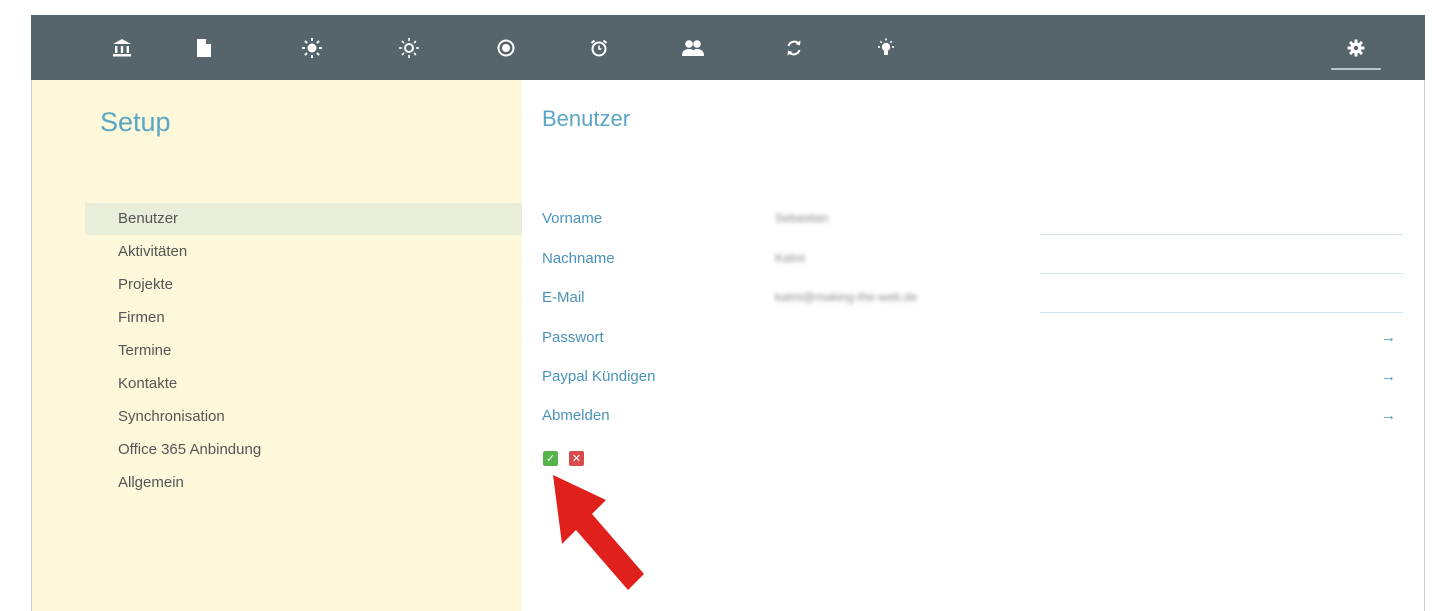  Describe the element at coordinates (973, 418) in the screenshot. I see `abmelden-link: Abmelden →` at that location.